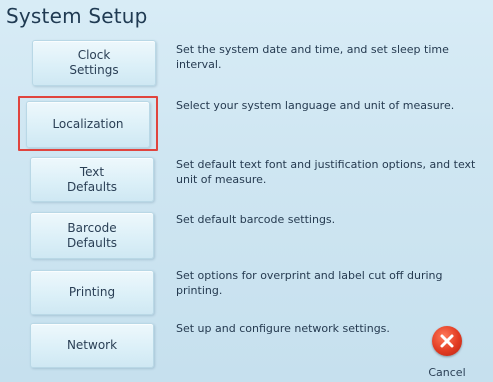 The height and width of the screenshot is (382, 493). I want to click on cancel-label: Cancel, so click(447, 372).